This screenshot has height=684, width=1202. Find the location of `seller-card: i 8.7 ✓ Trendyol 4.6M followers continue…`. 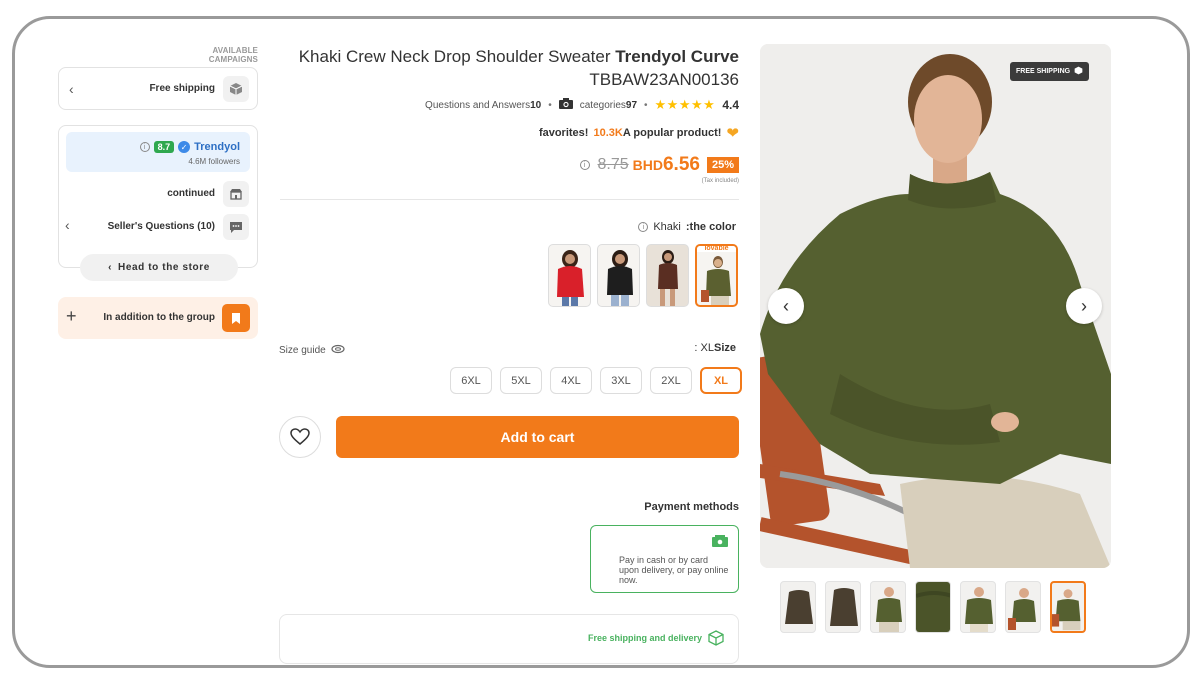

seller-card: i 8.7 ✓ Trendyol 4.6M followers continue… is located at coordinates (158, 196).